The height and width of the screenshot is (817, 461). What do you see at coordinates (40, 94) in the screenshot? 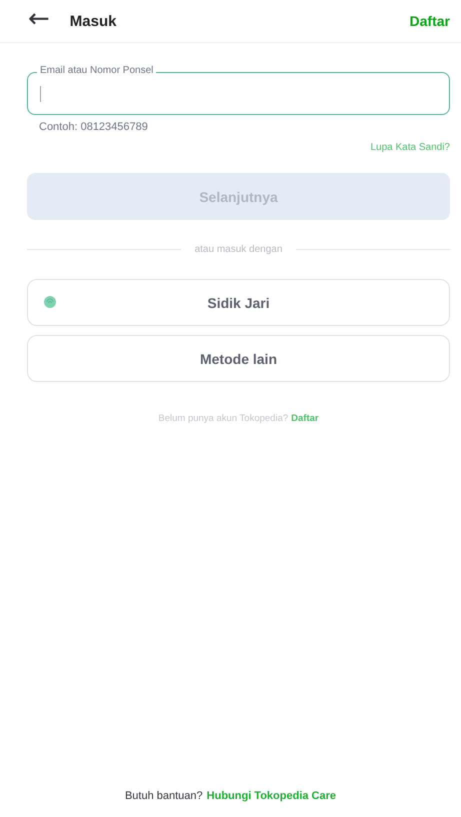
I see `text-cursor` at bounding box center [40, 94].